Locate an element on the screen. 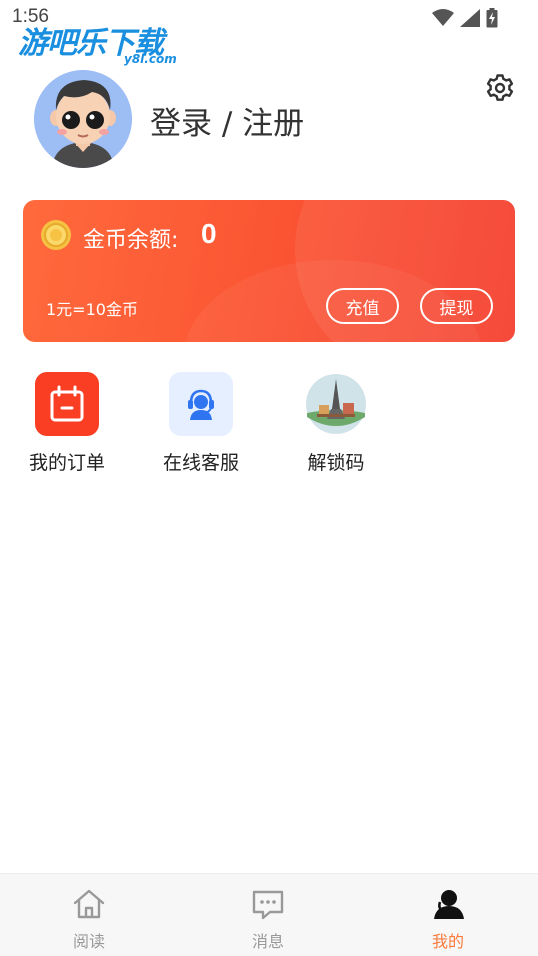  bottom-nav: 阅读 消息 我的 is located at coordinates (269, 914).